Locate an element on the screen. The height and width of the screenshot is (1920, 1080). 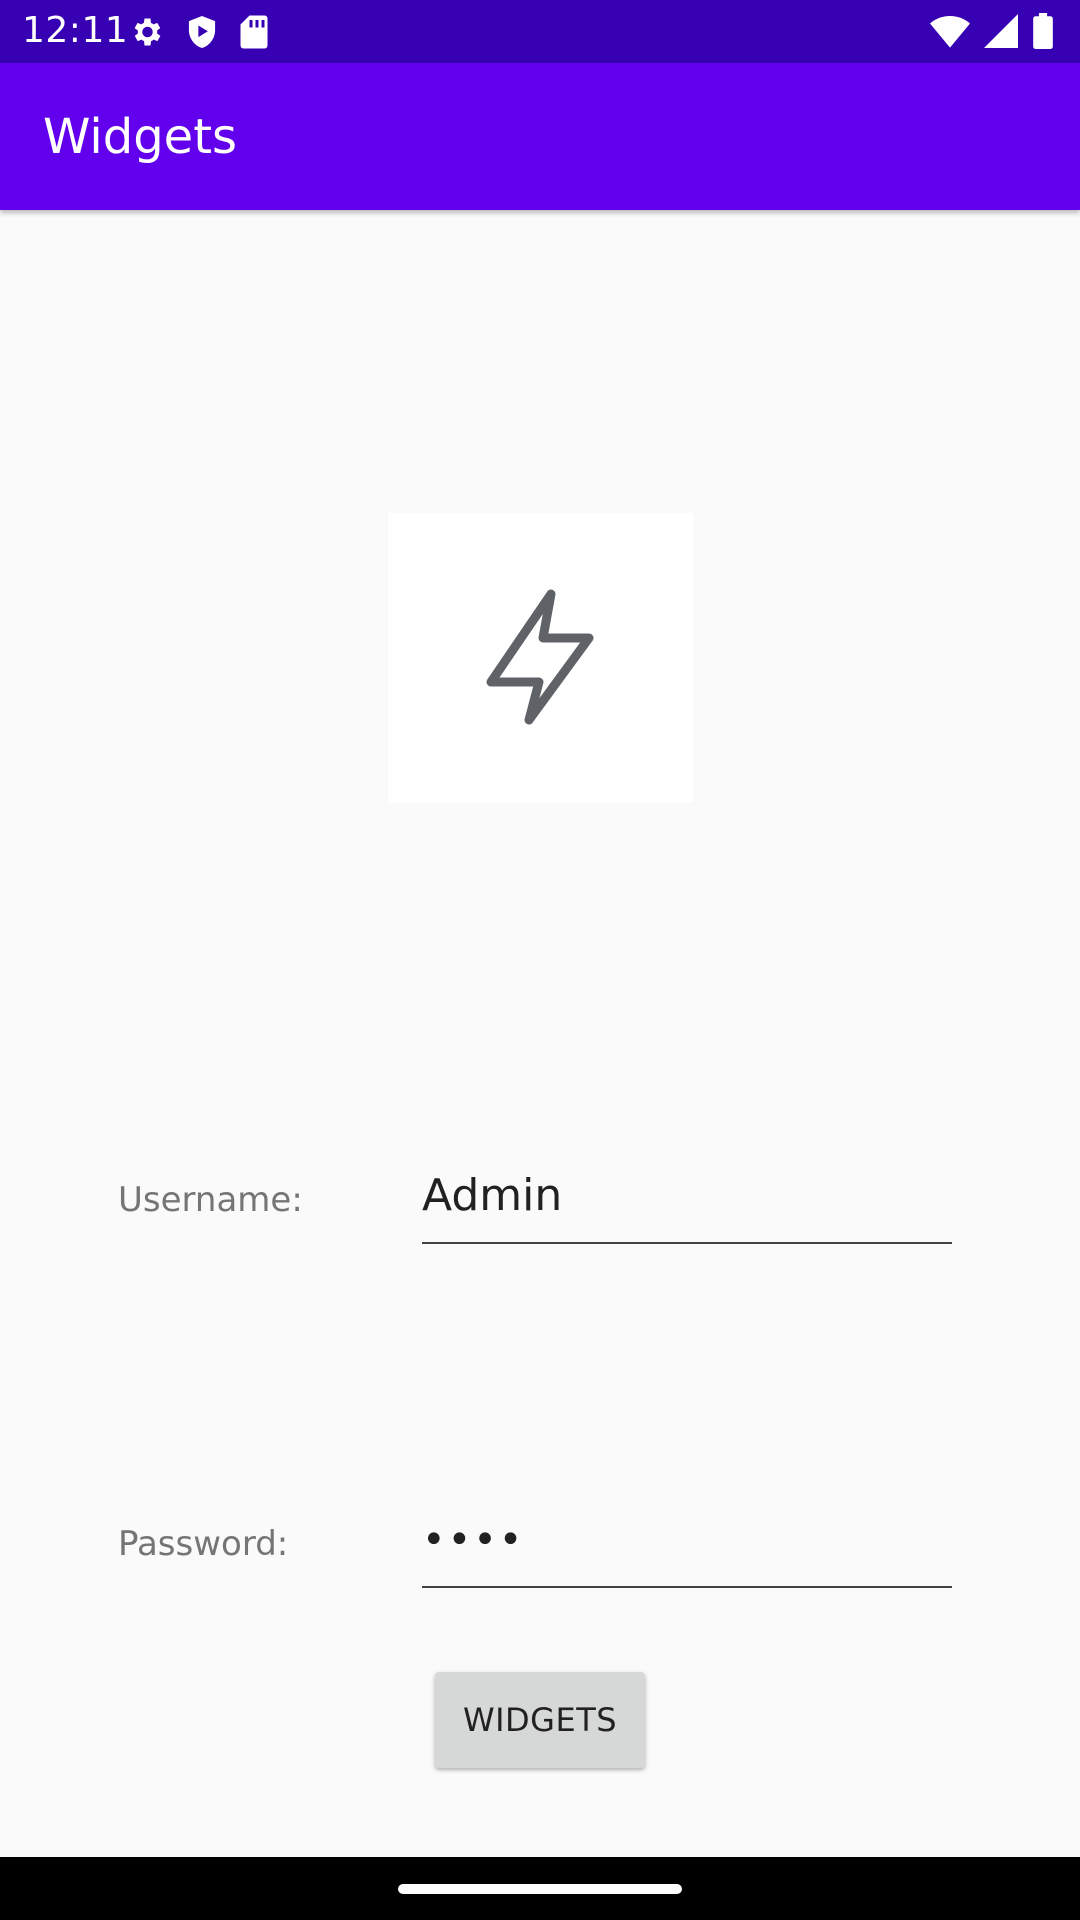
password-label: Password: is located at coordinates (203, 1544).